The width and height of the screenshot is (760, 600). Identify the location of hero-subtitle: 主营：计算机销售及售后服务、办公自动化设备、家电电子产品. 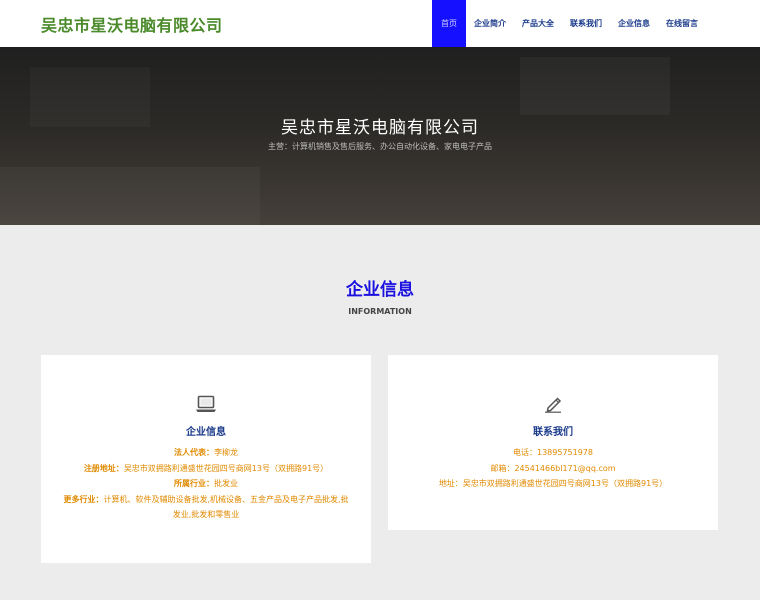
(380, 146).